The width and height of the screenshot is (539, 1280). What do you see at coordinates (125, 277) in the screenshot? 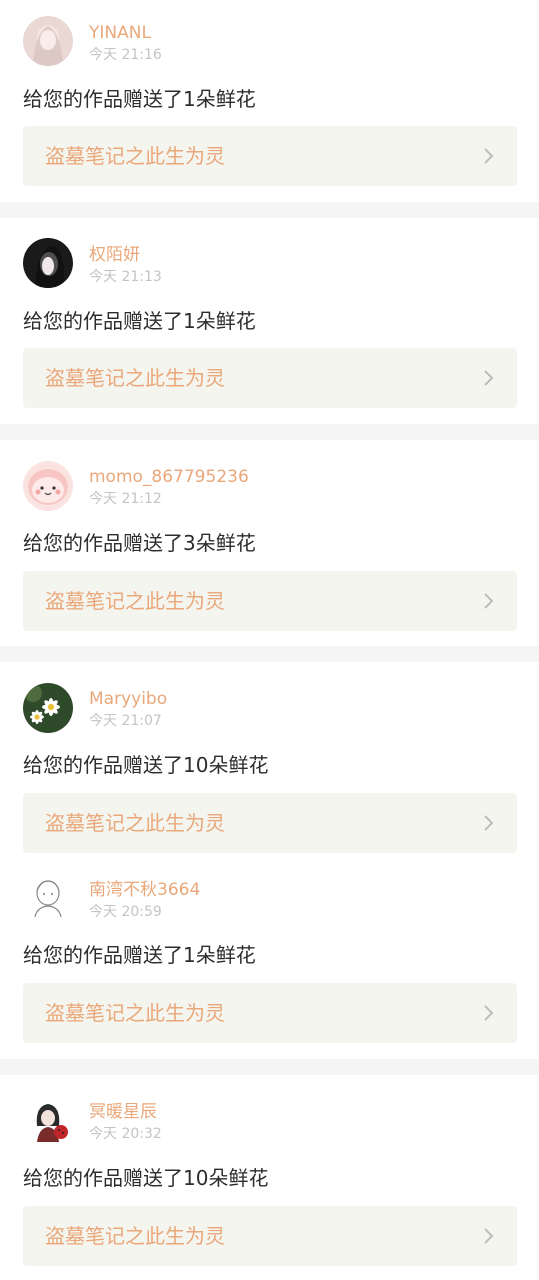
I see `timestamp: 今天 21:13` at bounding box center [125, 277].